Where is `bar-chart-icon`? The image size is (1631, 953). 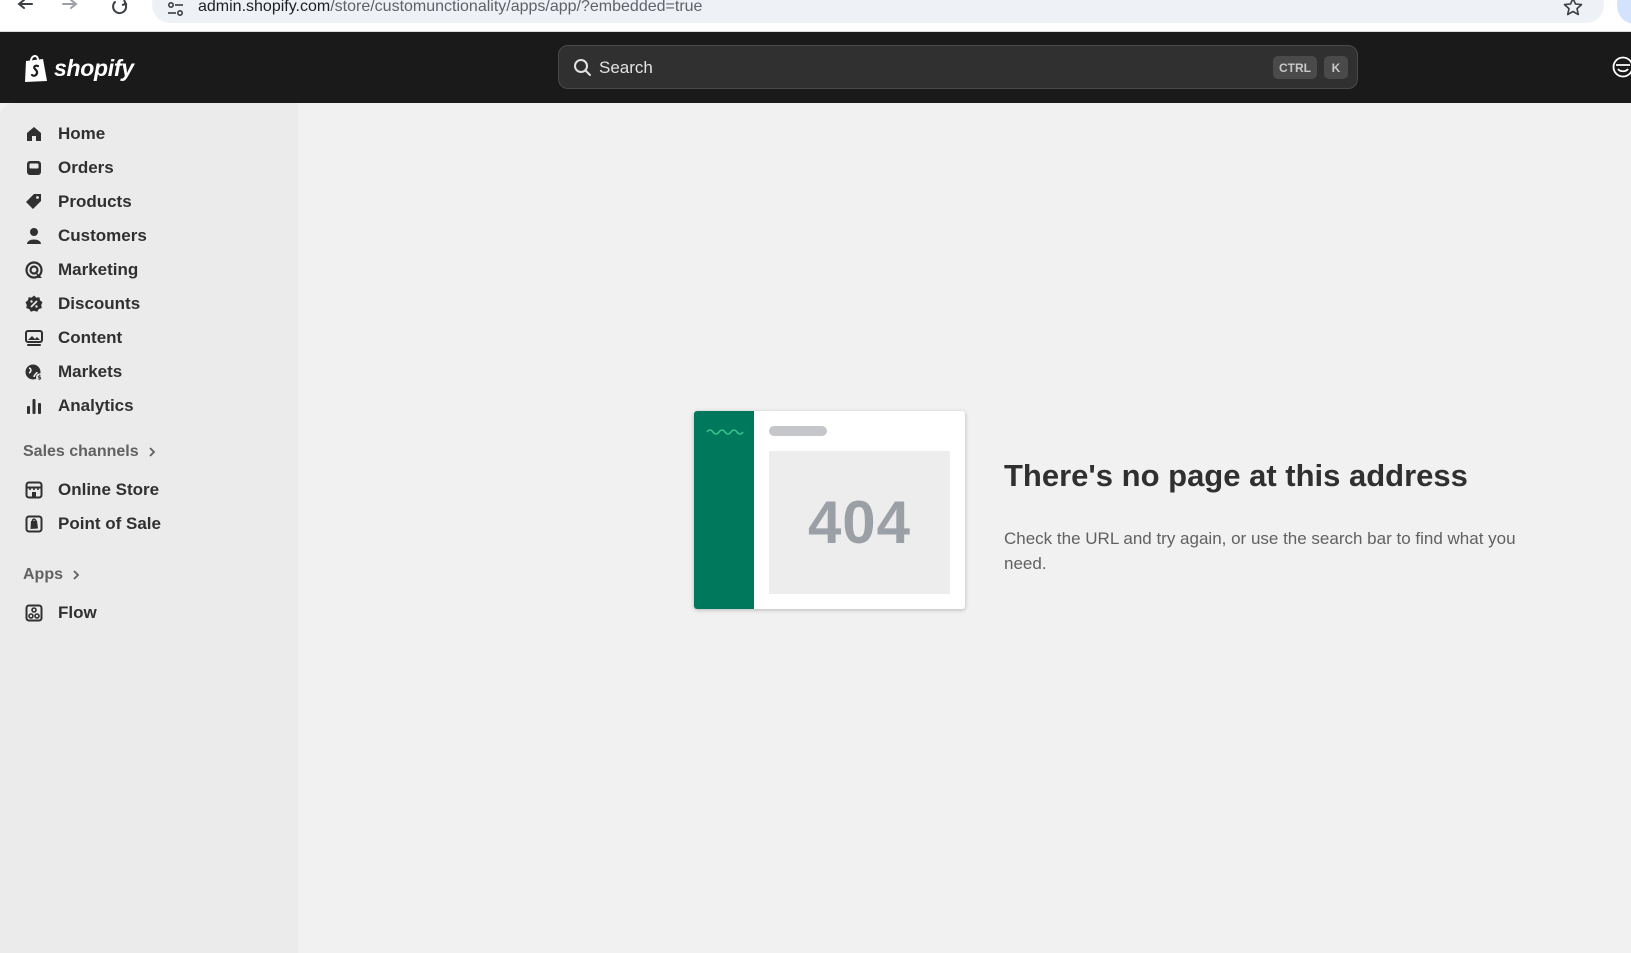 bar-chart-icon is located at coordinates (34, 406).